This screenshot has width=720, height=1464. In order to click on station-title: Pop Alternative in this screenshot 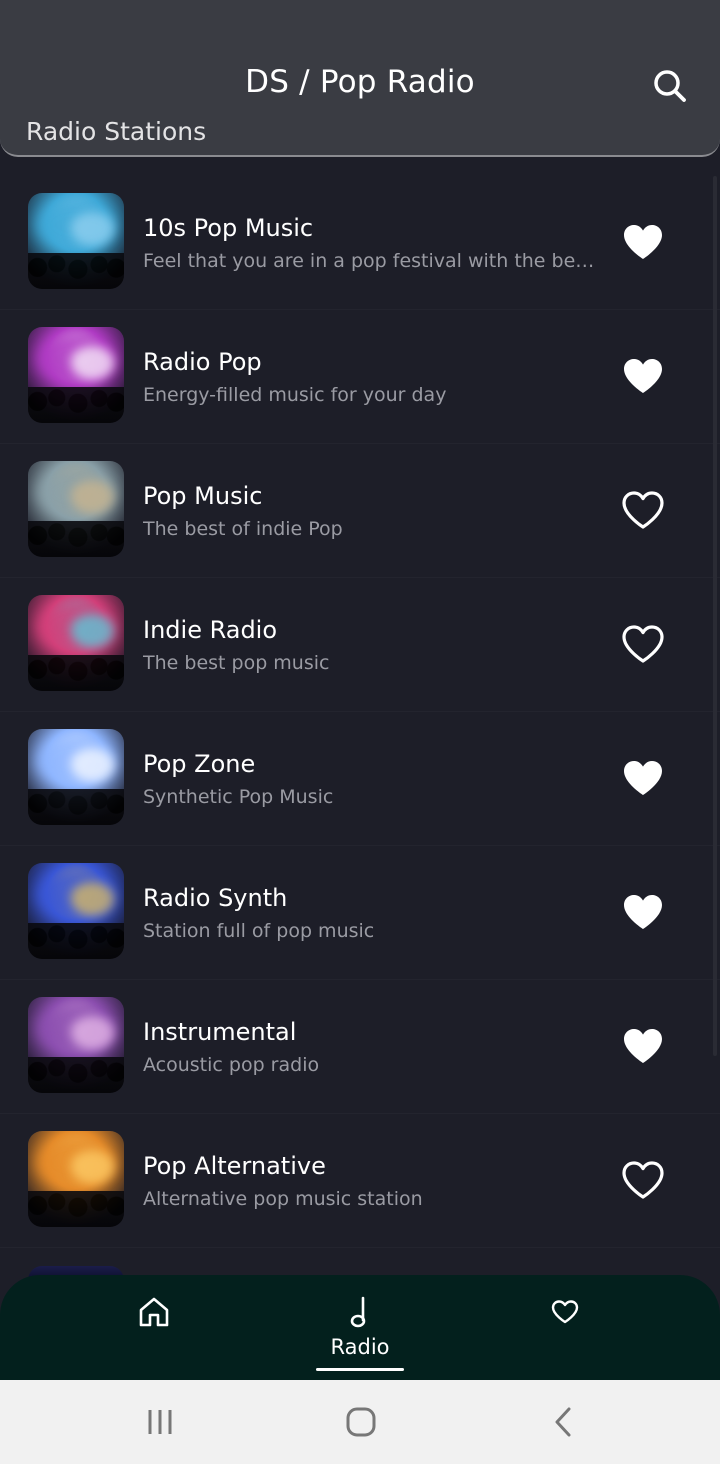, I will do `click(234, 1166)`.